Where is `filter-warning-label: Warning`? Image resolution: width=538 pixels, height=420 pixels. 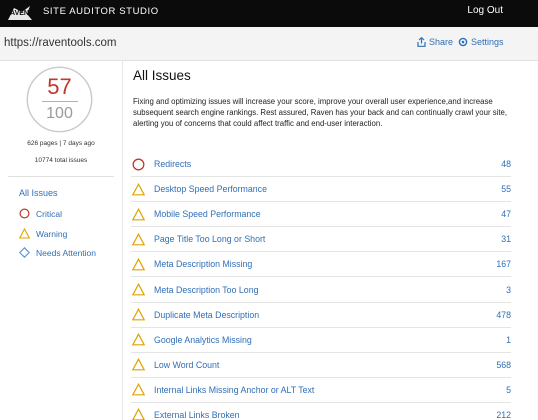 filter-warning-label: Warning is located at coordinates (52, 233).